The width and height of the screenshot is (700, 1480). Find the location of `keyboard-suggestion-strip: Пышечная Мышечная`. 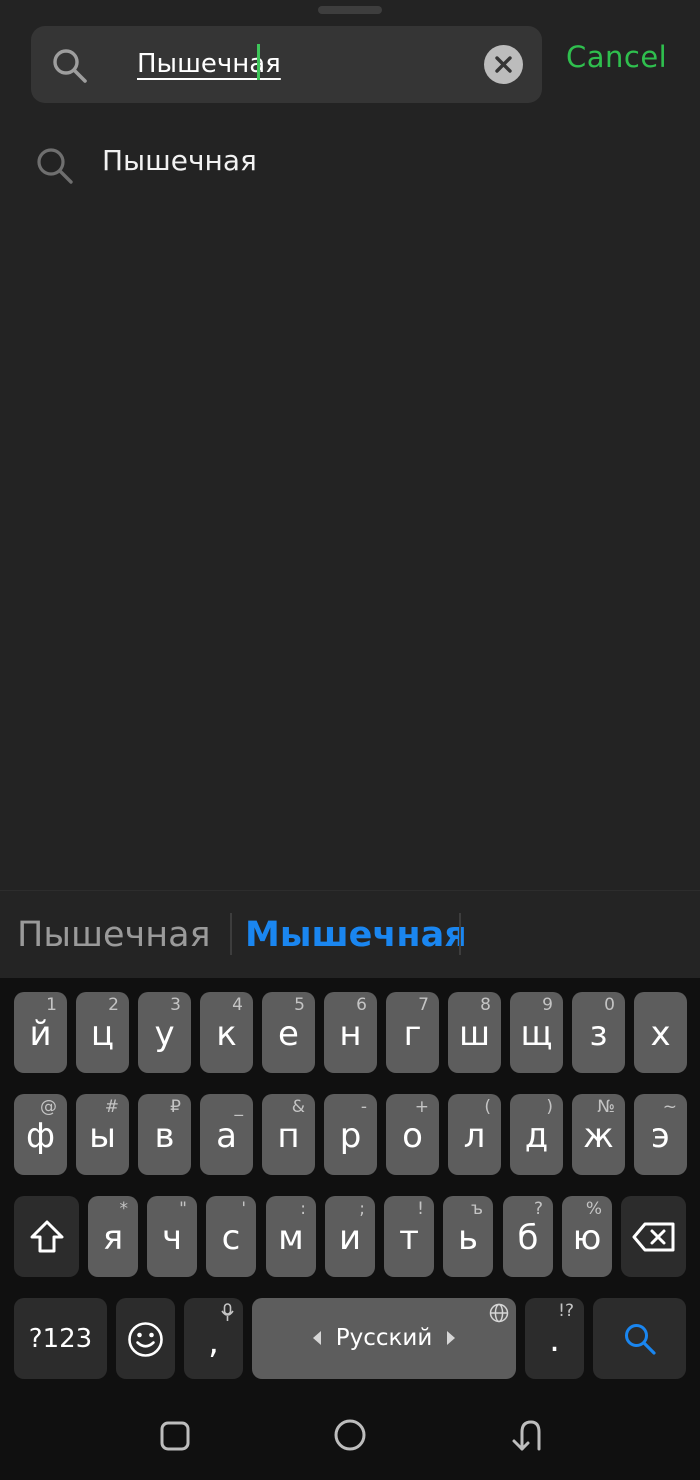

keyboard-suggestion-strip: Пышечная Мышечная is located at coordinates (350, 934).